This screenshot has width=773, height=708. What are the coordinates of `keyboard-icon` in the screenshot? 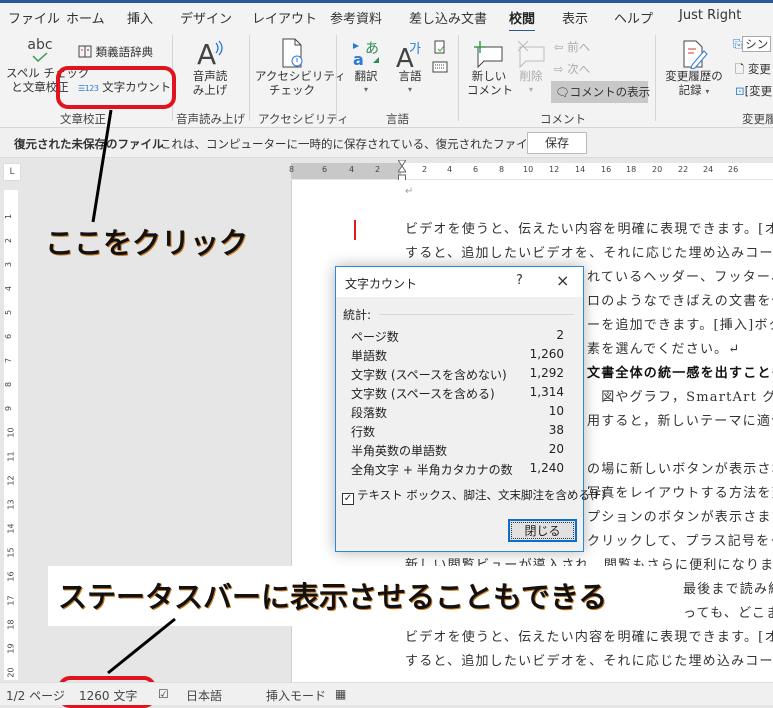 It's located at (440, 67).